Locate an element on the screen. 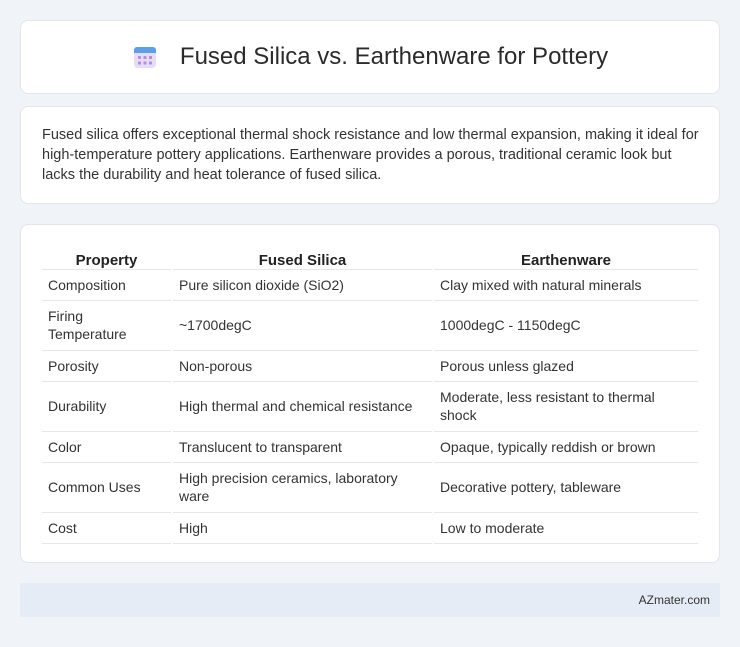 This screenshot has width=740, height=647. property-cell: Durability is located at coordinates (107, 406).